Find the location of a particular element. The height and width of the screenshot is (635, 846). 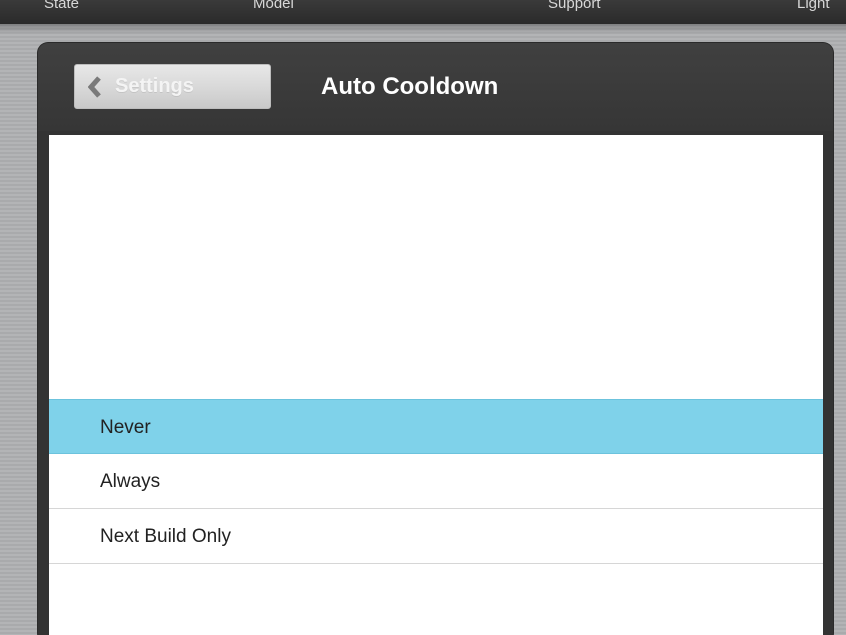

back-button: Settings is located at coordinates (172, 86).